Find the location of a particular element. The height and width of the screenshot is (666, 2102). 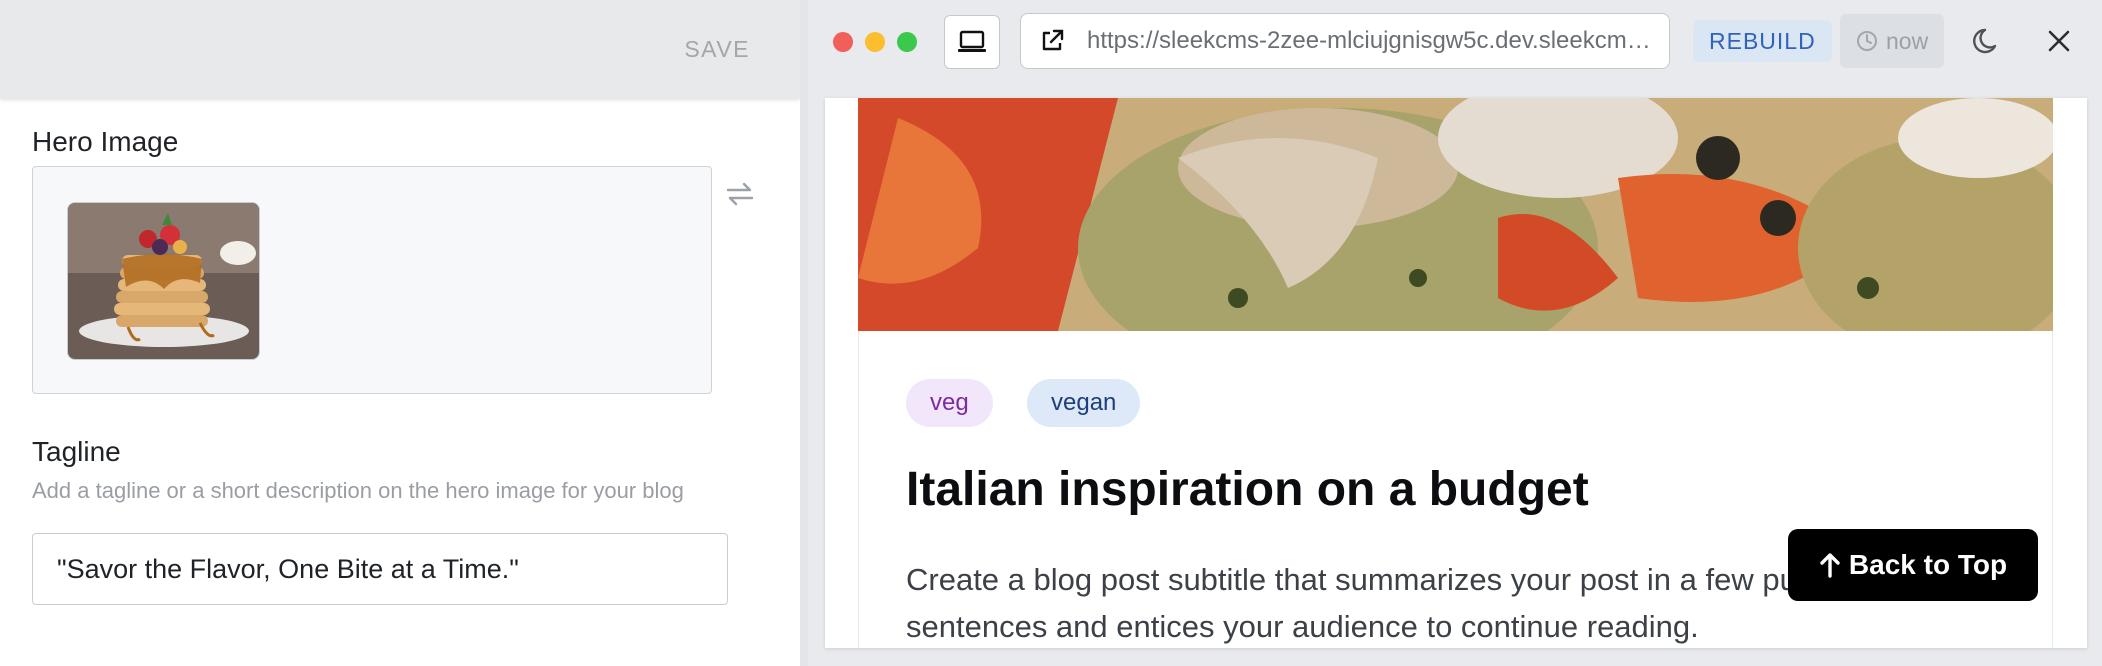

window-close-dot is located at coordinates (843, 42).